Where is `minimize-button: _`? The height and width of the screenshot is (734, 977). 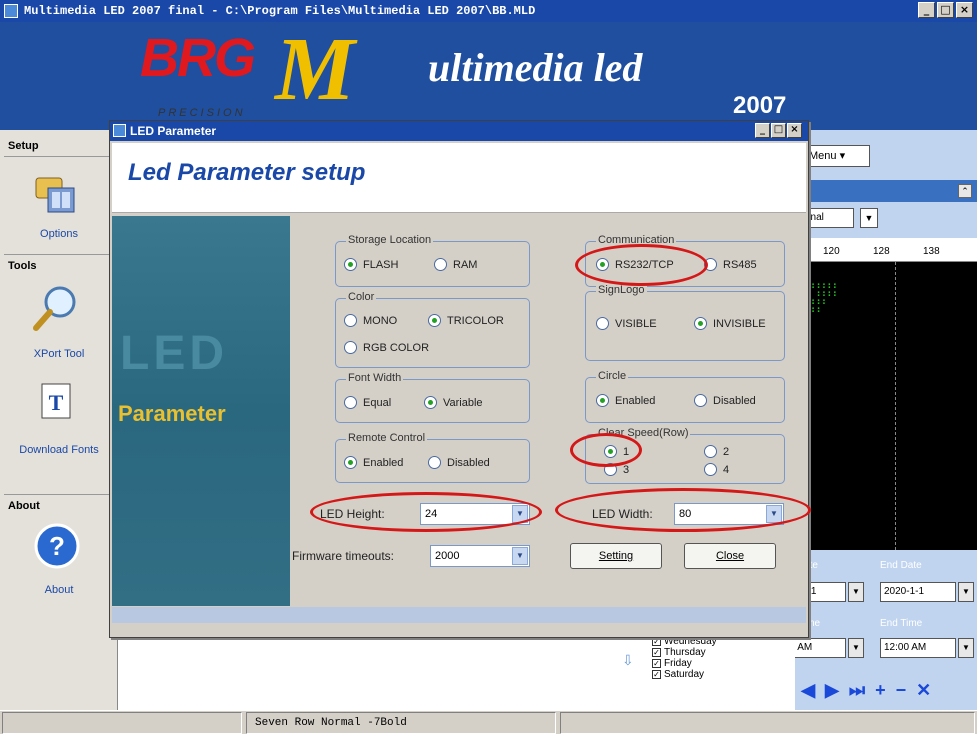 minimize-button: _ is located at coordinates (926, 10).